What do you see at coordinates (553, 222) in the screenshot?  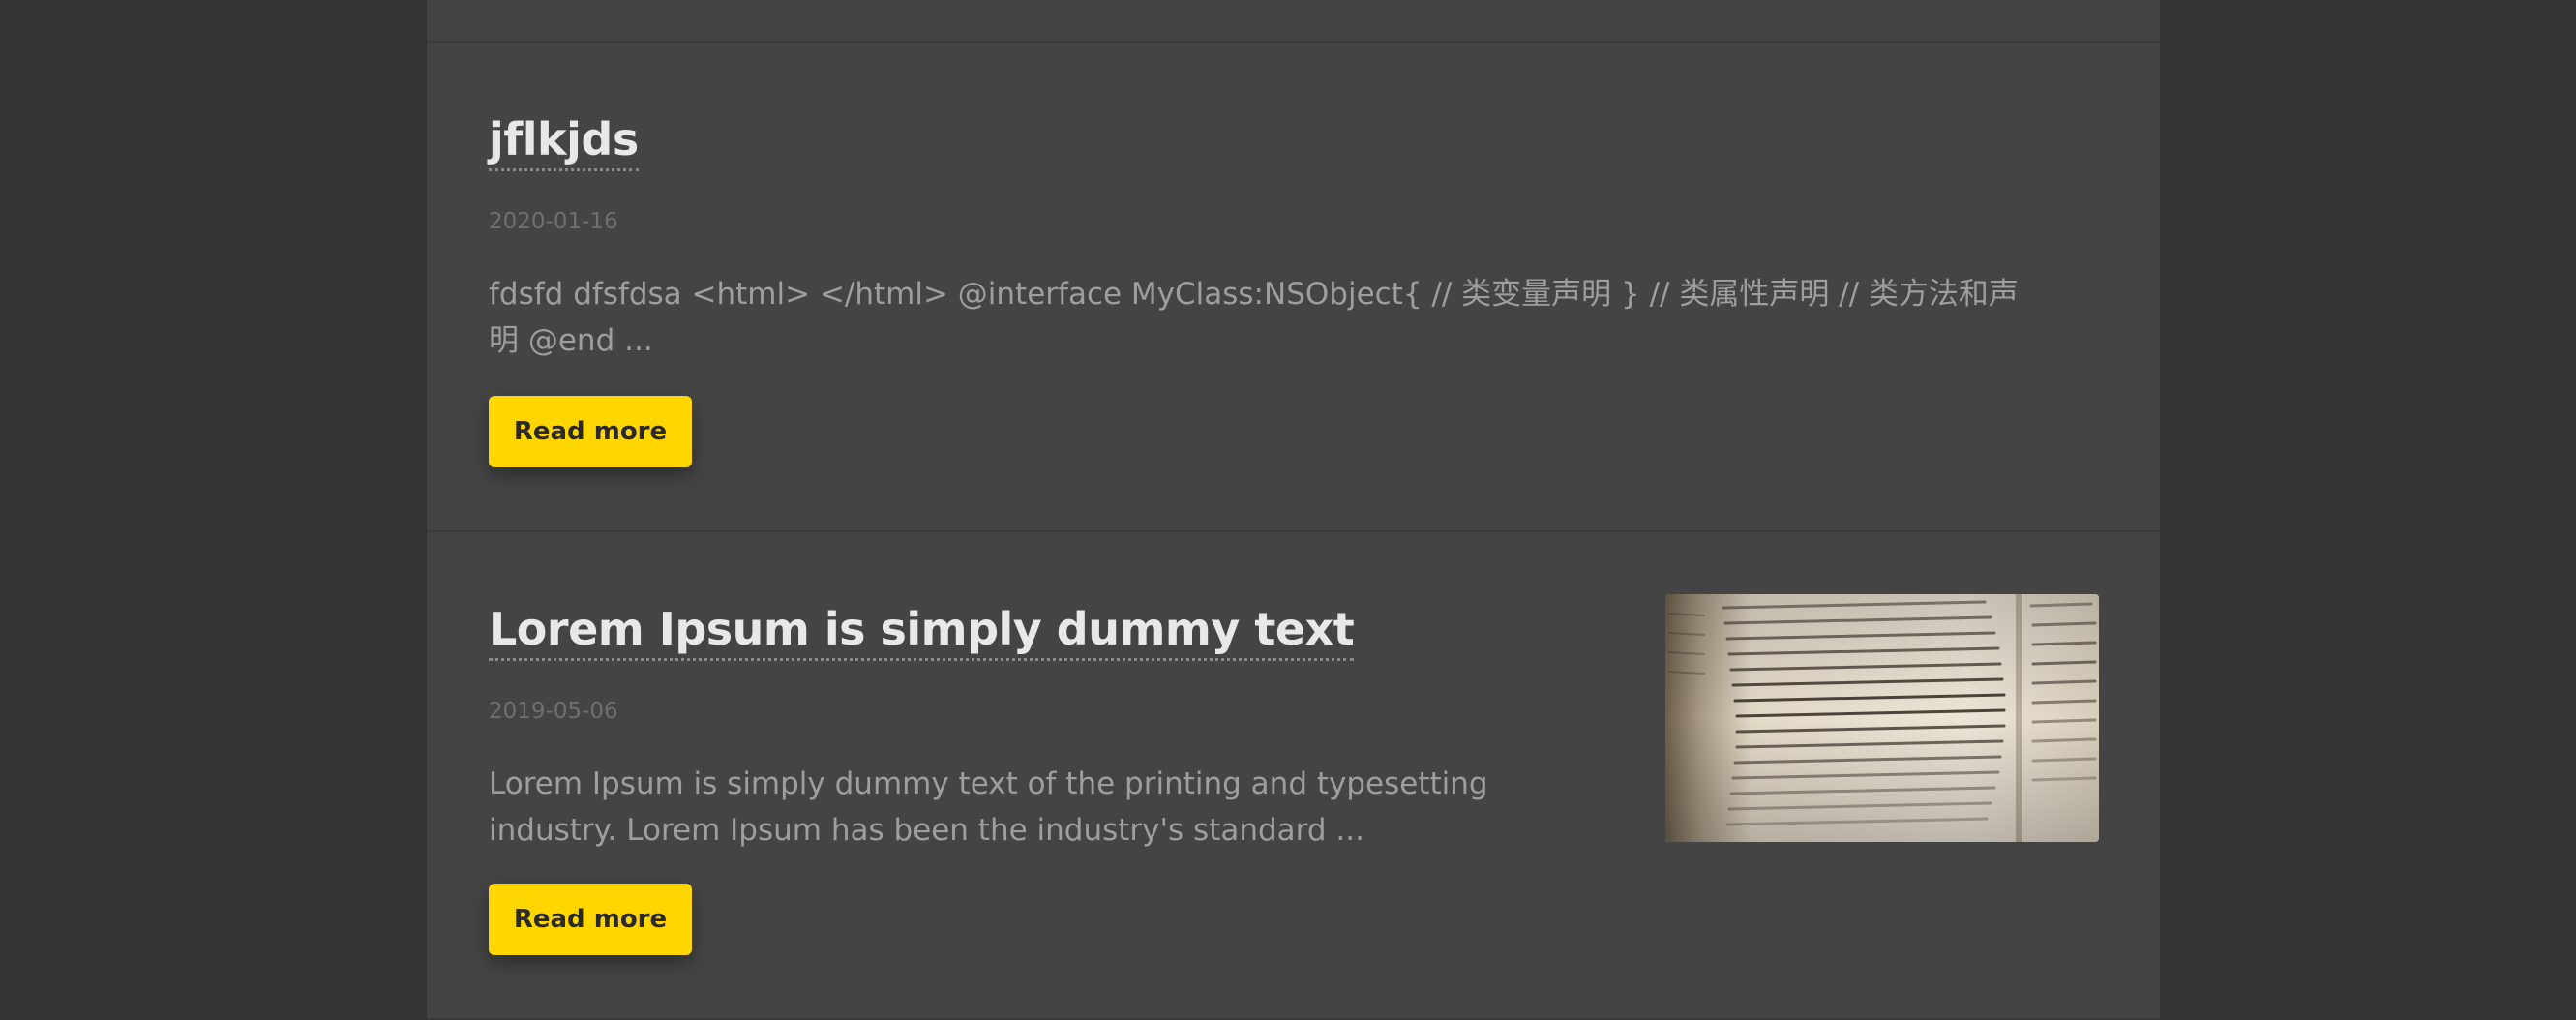 I see `post-date: 2020-01-16` at bounding box center [553, 222].